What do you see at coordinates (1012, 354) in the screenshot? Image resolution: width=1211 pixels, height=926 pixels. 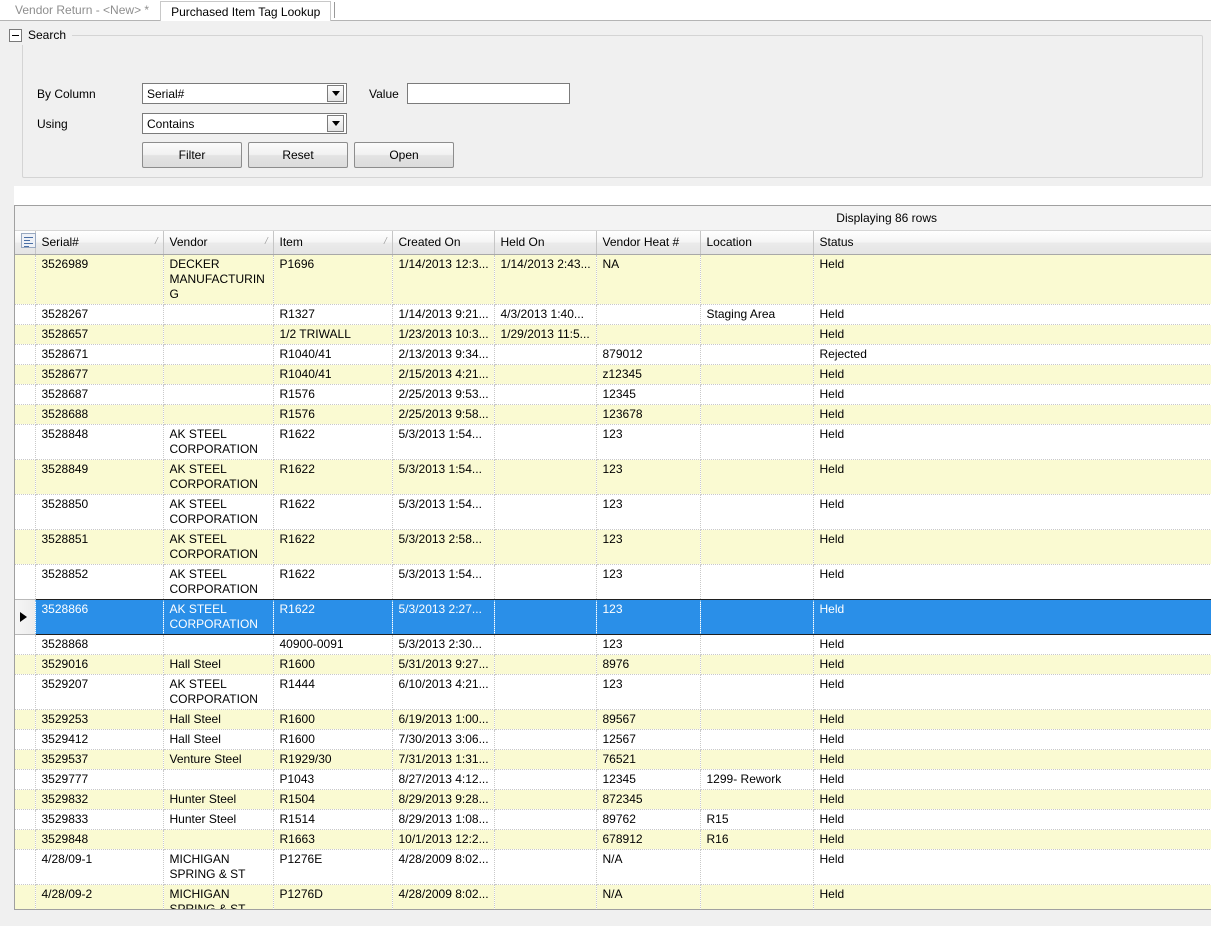 I see `cell-status: Rejected` at bounding box center [1012, 354].